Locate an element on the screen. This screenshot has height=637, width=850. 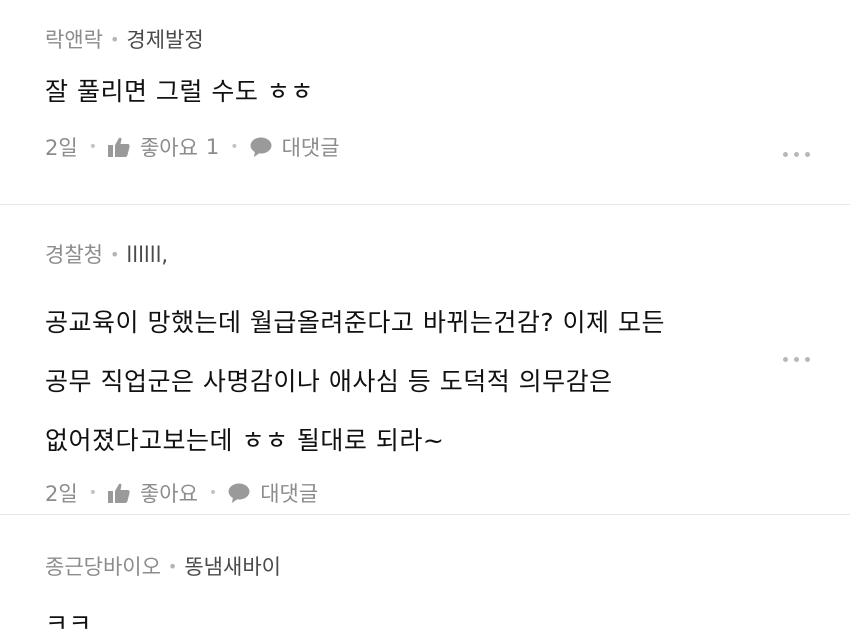
comment-meta: 종근당바이오 • 똥냄새바이 is located at coordinates (447, 567).